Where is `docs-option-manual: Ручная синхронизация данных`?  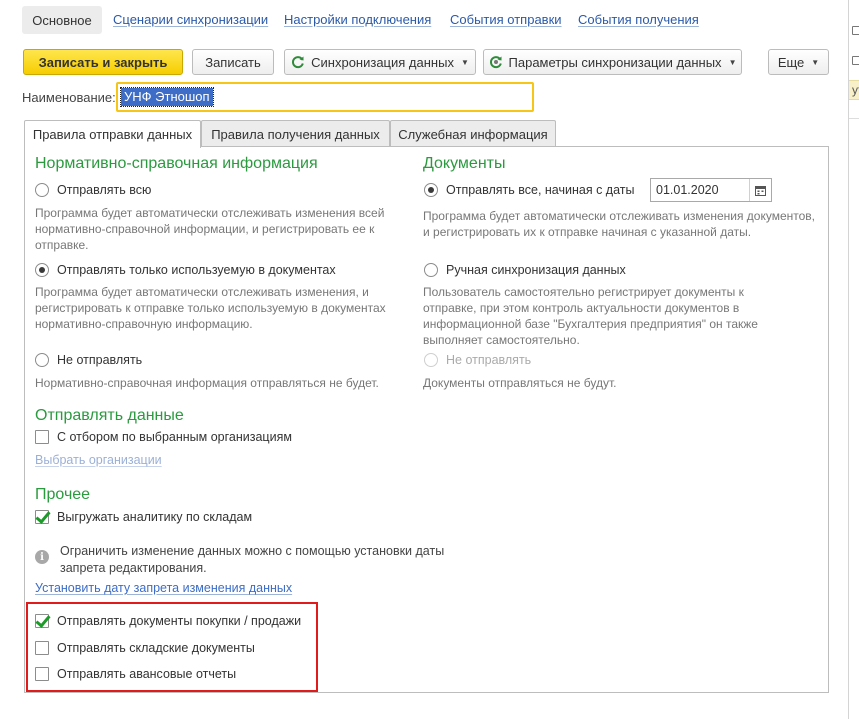
docs-option-manual: Ручная синхронизация данных is located at coordinates (525, 270).